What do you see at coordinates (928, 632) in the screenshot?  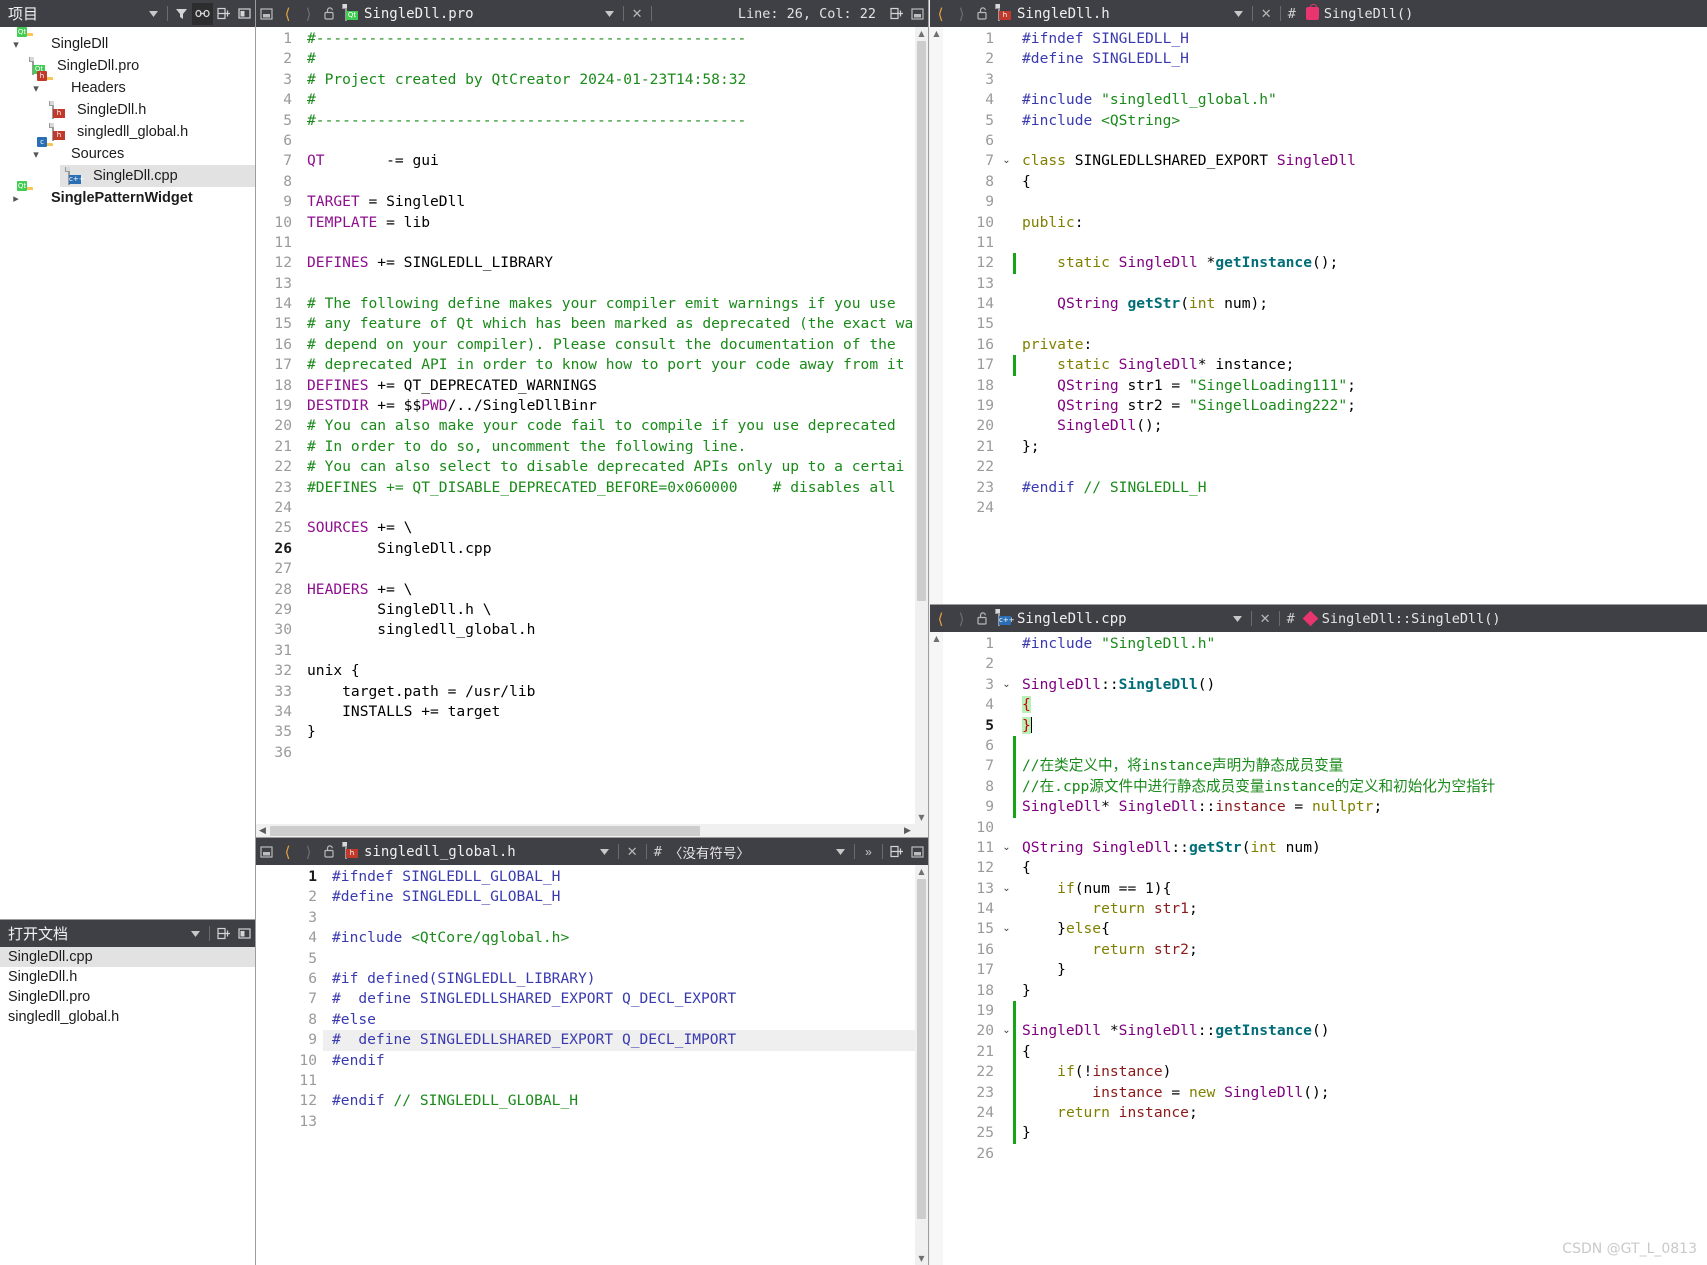 I see `pane-divider-right` at bounding box center [928, 632].